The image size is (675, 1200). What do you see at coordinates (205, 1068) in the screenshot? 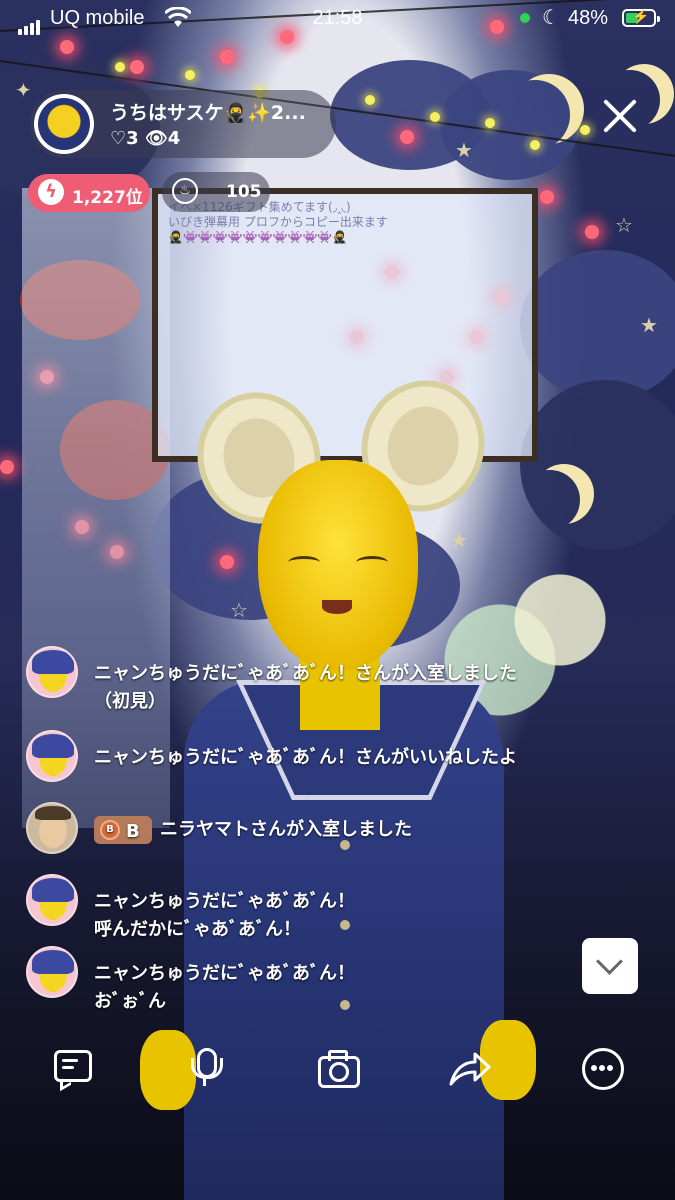
I see `microphone-icon` at bounding box center [205, 1068].